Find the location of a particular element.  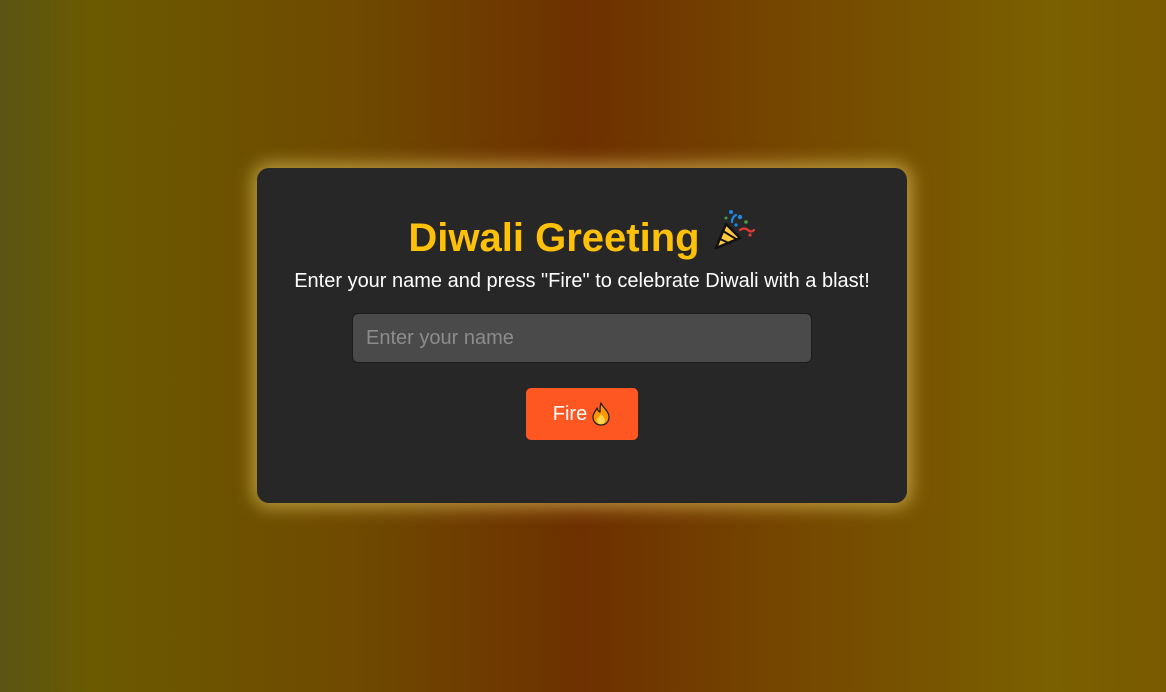

fire-button: Fire is located at coordinates (582, 414).